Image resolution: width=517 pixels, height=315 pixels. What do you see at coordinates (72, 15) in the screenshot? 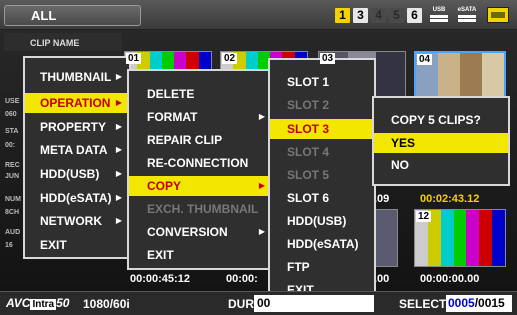
I see `display-mode-label: ALL` at bounding box center [72, 15].